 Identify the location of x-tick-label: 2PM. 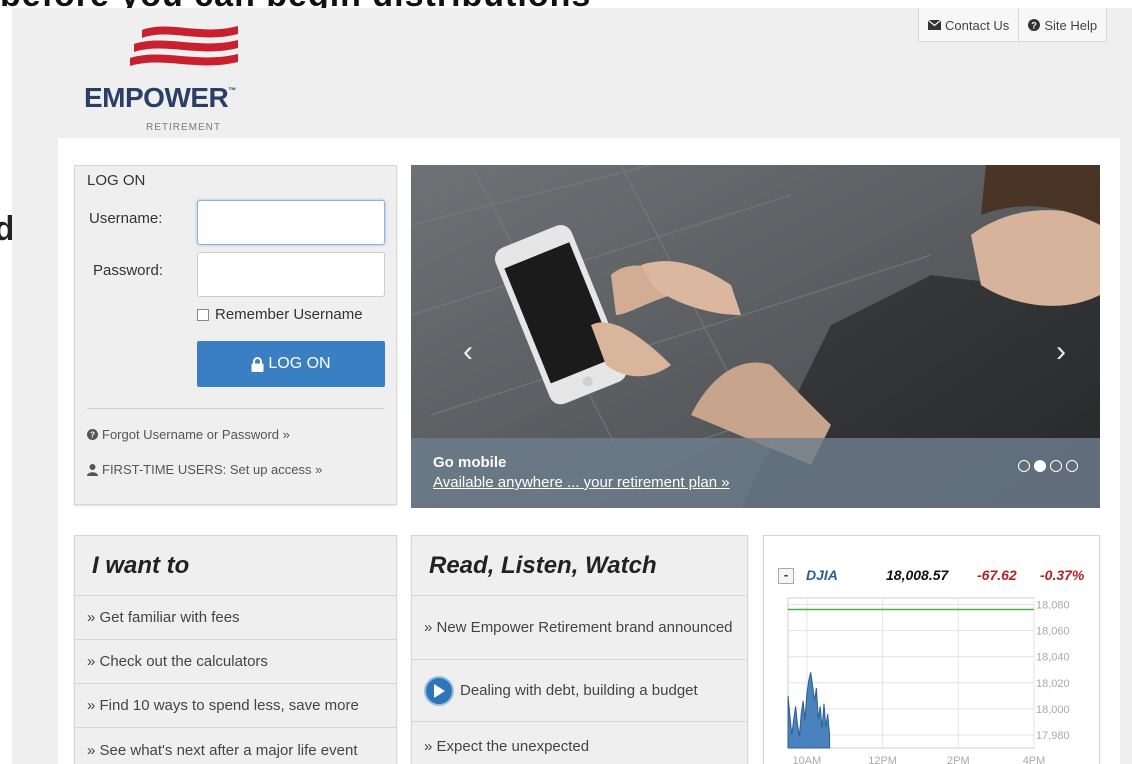
(958, 759).